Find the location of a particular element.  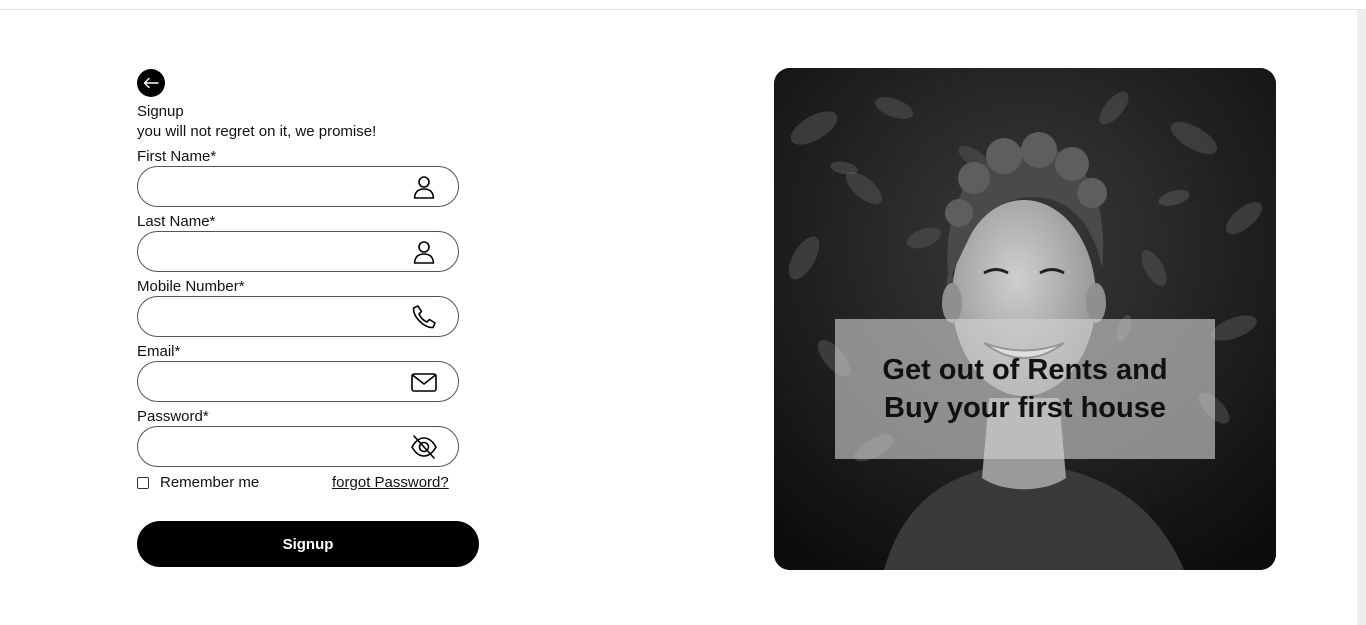

first-name-input is located at coordinates (279, 187).